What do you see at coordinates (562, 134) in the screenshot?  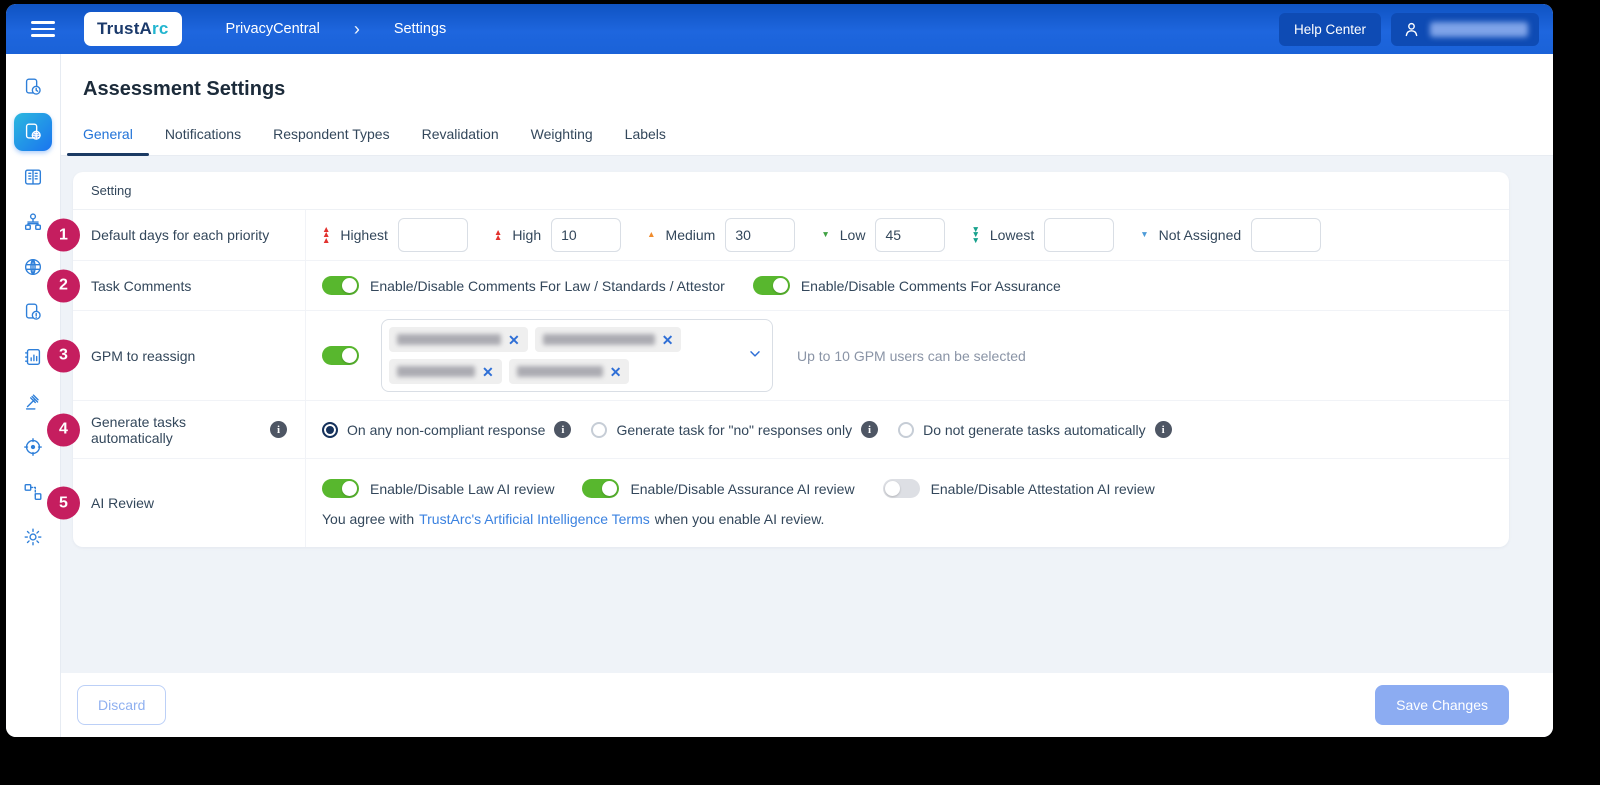 I see `tab-weighting: Weighting` at bounding box center [562, 134].